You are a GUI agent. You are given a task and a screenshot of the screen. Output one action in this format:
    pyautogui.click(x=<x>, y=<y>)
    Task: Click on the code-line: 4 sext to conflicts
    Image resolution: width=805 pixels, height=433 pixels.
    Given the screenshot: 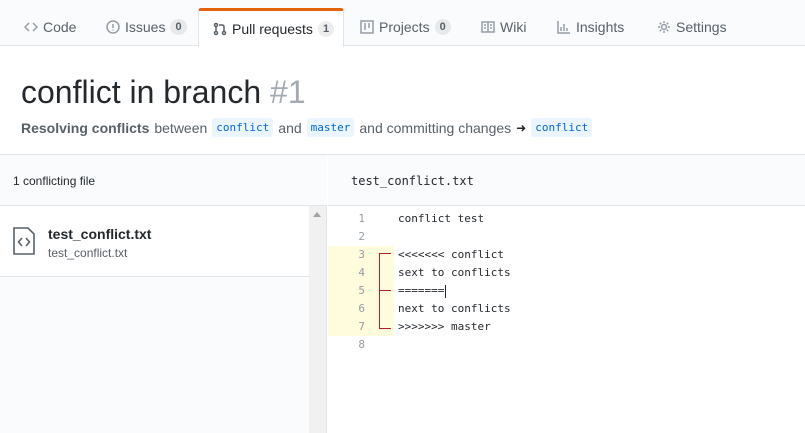 What is the action you would take?
    pyautogui.click(x=566, y=273)
    